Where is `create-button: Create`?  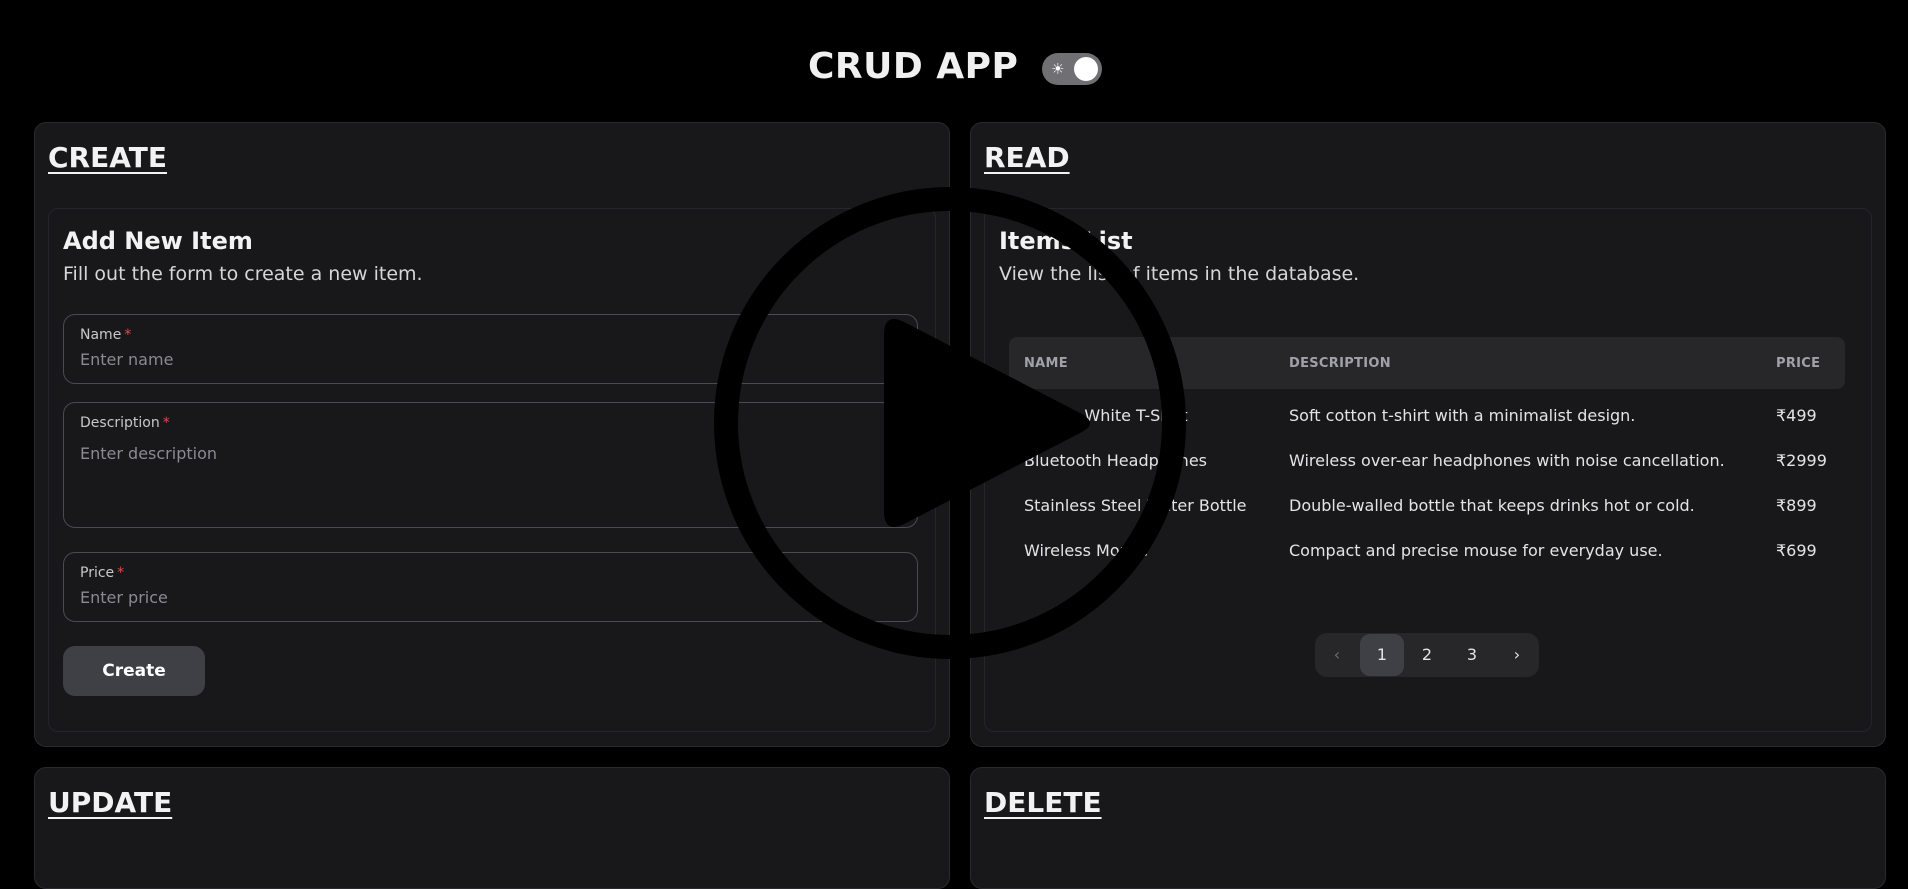
create-button: Create is located at coordinates (134, 671).